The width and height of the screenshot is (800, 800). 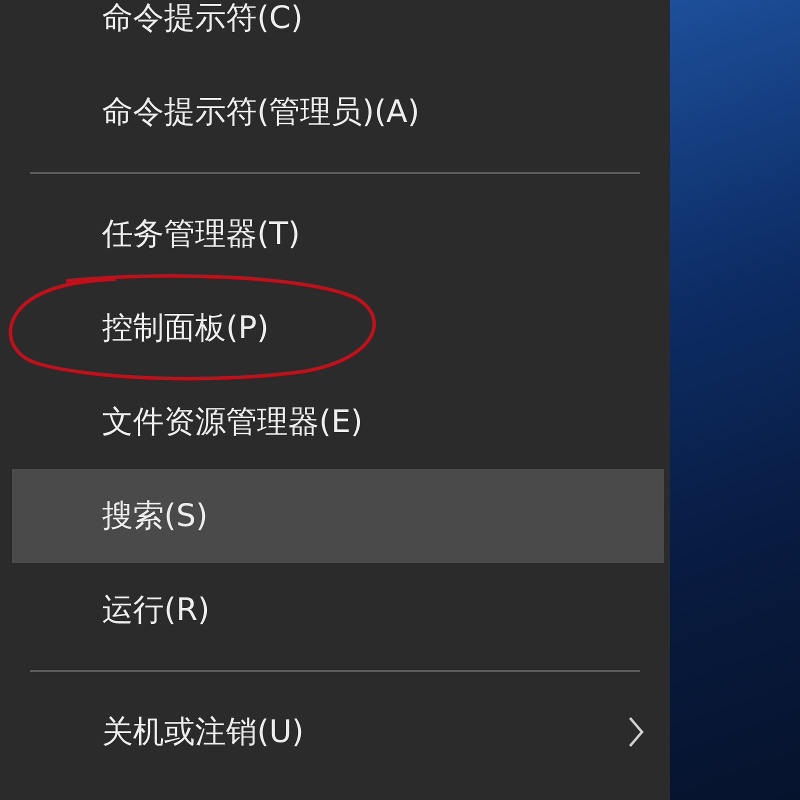 I want to click on menu-item: 任务管理器(T), so click(x=338, y=234).